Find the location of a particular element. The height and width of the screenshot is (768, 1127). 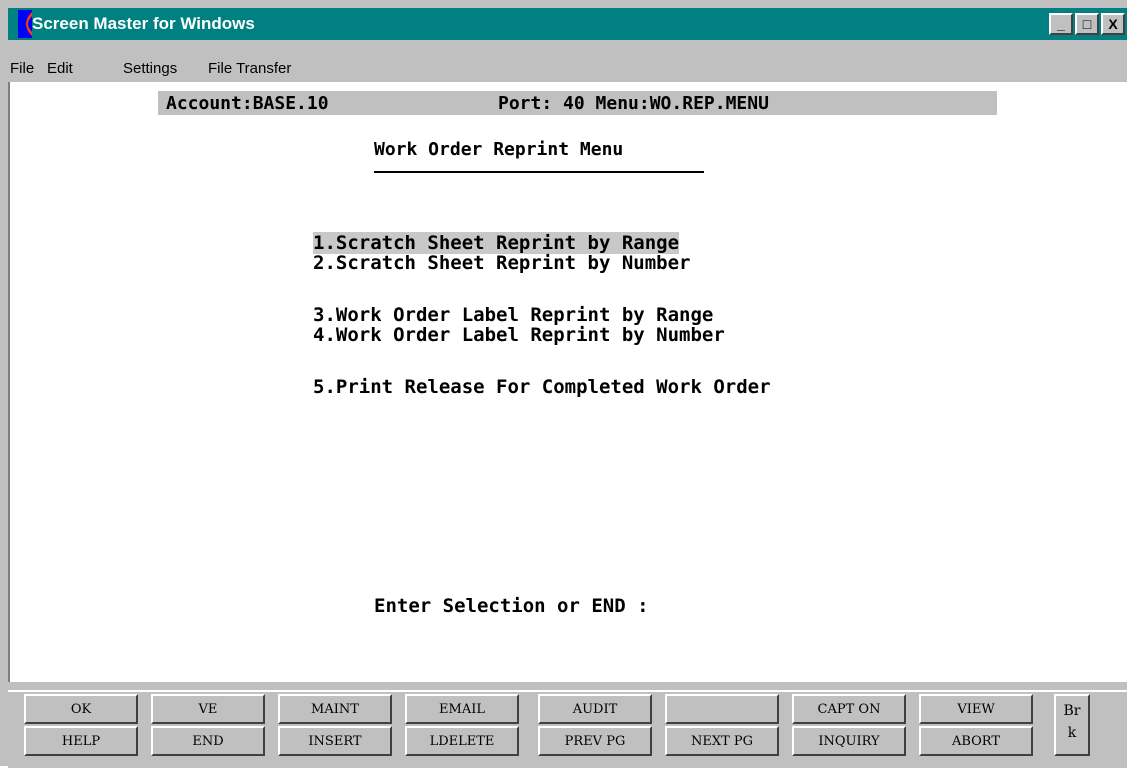

fkey-insert: INSERT is located at coordinates (335, 741).